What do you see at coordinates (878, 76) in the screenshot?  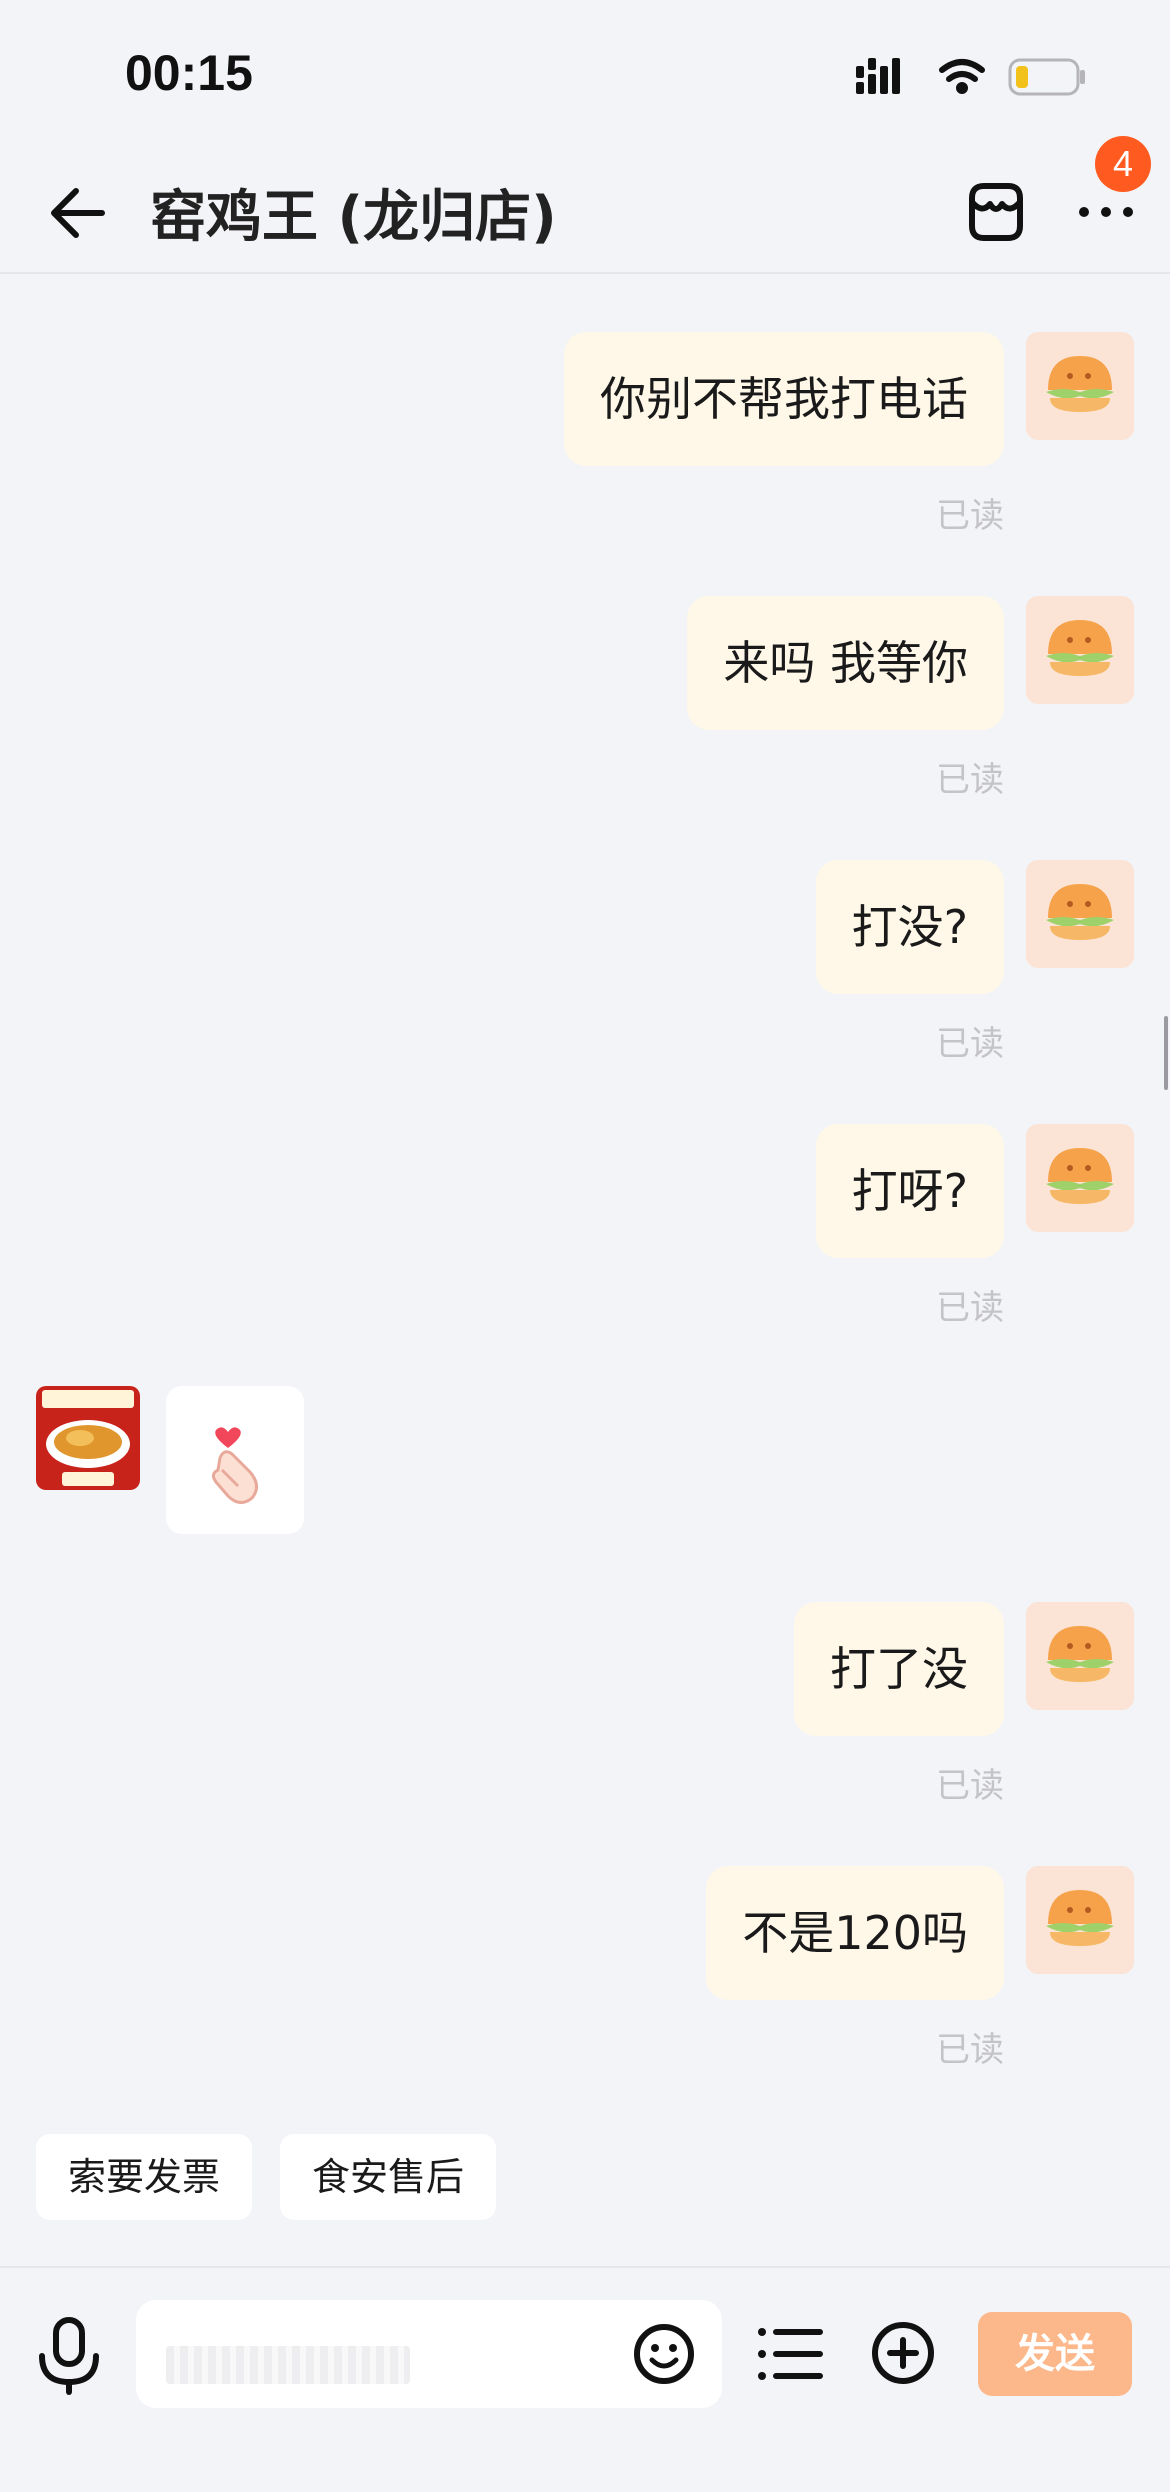 I see `signal-icon` at bounding box center [878, 76].